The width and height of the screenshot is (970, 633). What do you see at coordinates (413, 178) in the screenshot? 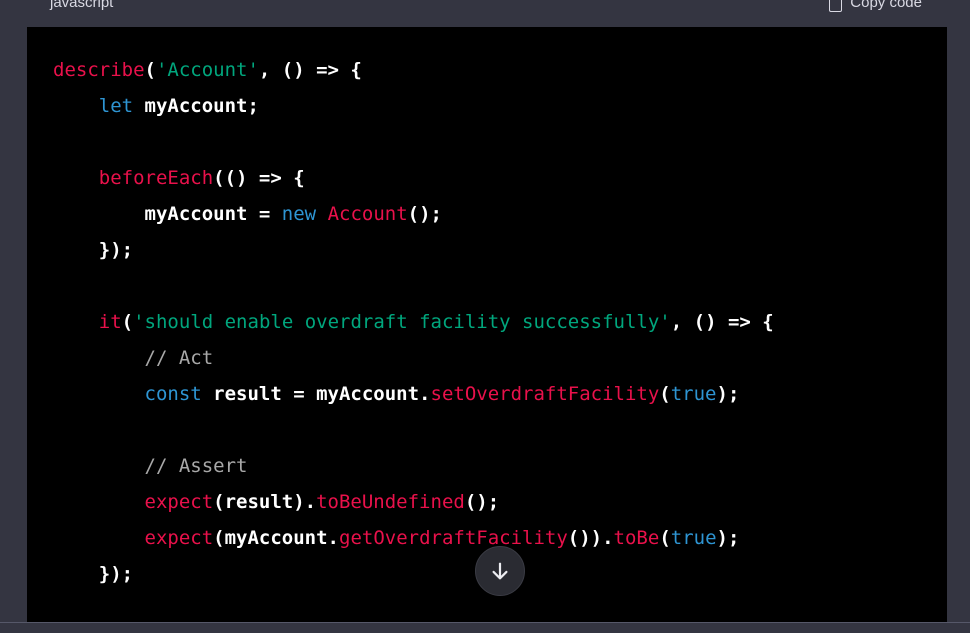
I see `code-line: beforeEach(() => {` at bounding box center [413, 178].